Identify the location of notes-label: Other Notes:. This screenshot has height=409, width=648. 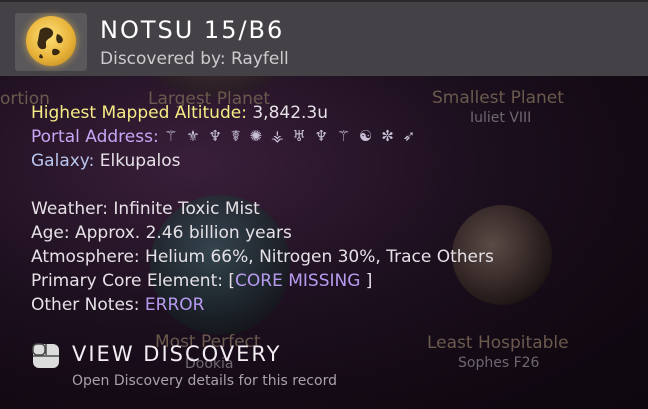
(85, 305).